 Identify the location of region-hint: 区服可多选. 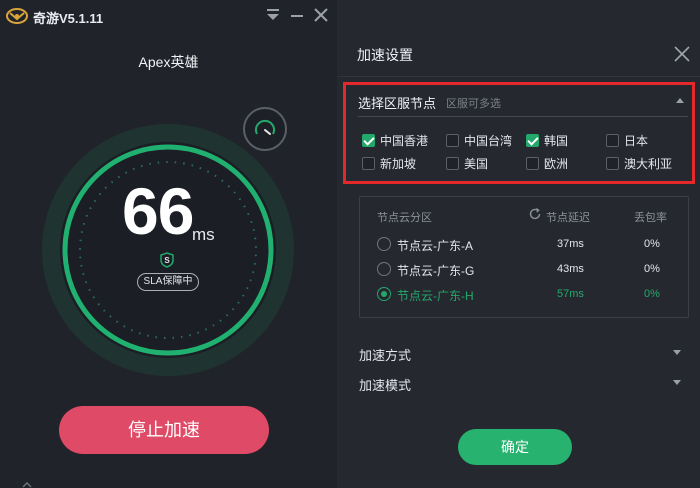
(473, 104).